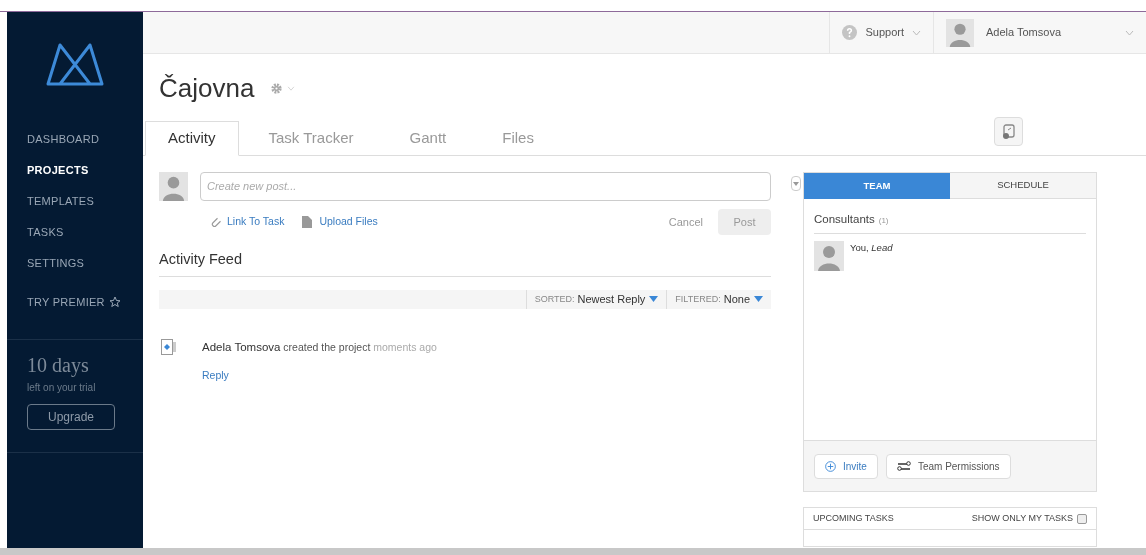 The image size is (1146, 555). I want to click on group-count: (1), so click(883, 221).